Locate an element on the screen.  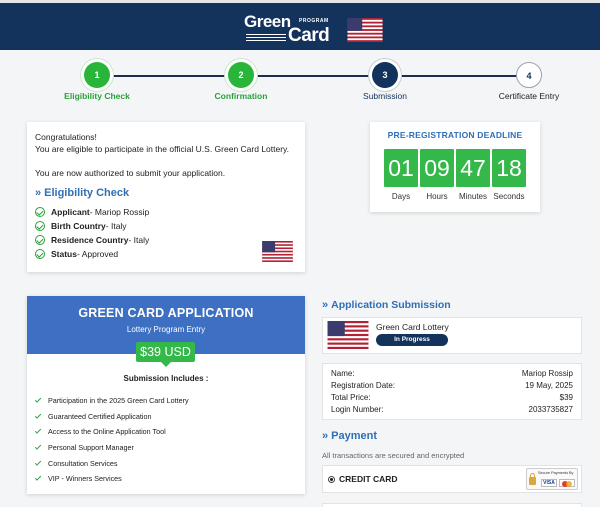
step-label: Eligibility Check is located at coordinates (97, 96).